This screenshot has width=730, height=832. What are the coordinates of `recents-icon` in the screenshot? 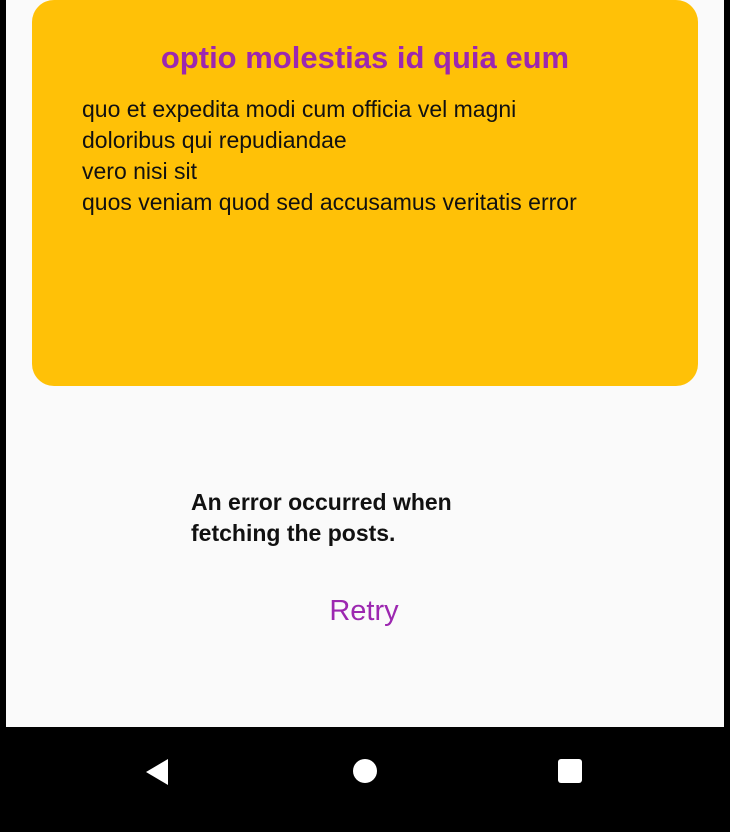 It's located at (570, 771).